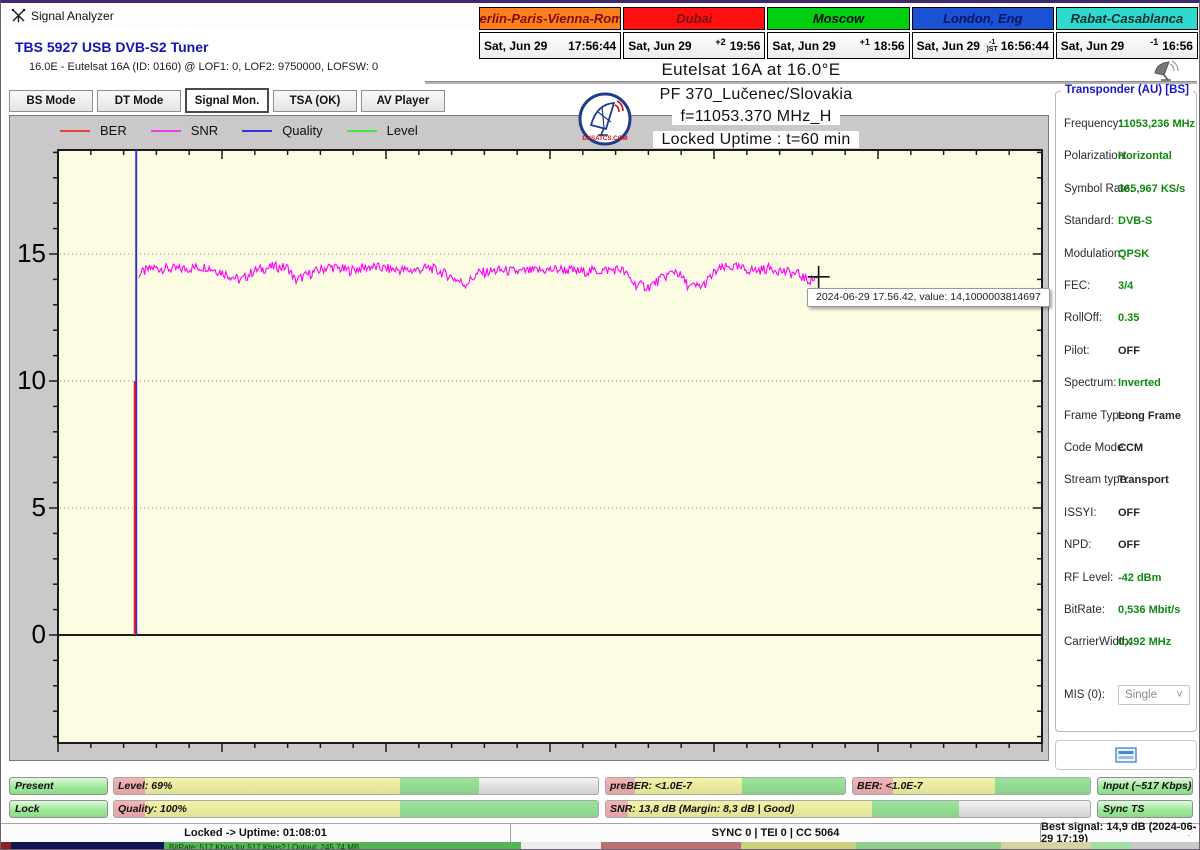 The height and width of the screenshot is (850, 1200). What do you see at coordinates (605, 119) in the screenshot?
I see `dxsatcs-logo: DXSATCS.COM` at bounding box center [605, 119].